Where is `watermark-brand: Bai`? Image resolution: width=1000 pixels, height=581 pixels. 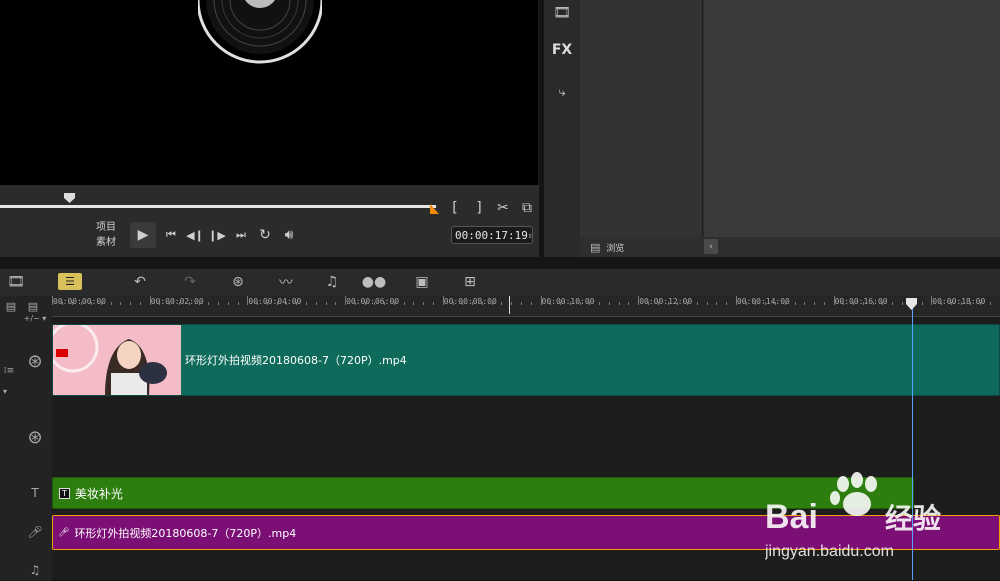
watermark-brand: Bai is located at coordinates (791, 517).